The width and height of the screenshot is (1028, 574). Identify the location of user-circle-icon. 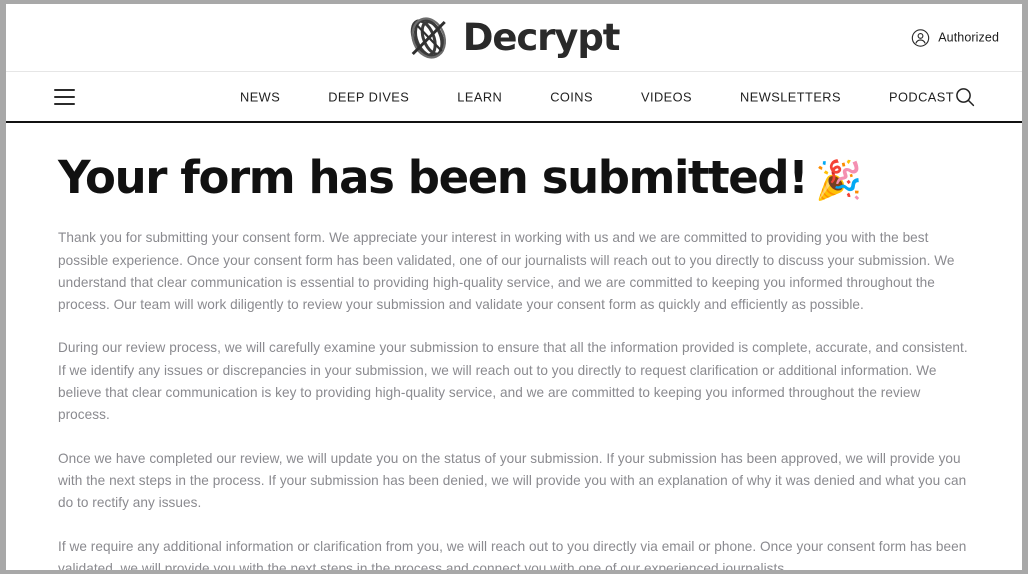
(920, 37).